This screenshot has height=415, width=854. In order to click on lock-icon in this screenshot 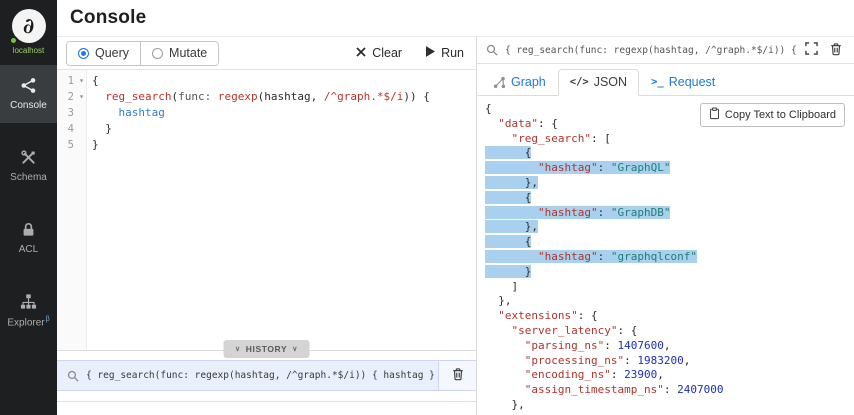, I will do `click(28, 229)`.